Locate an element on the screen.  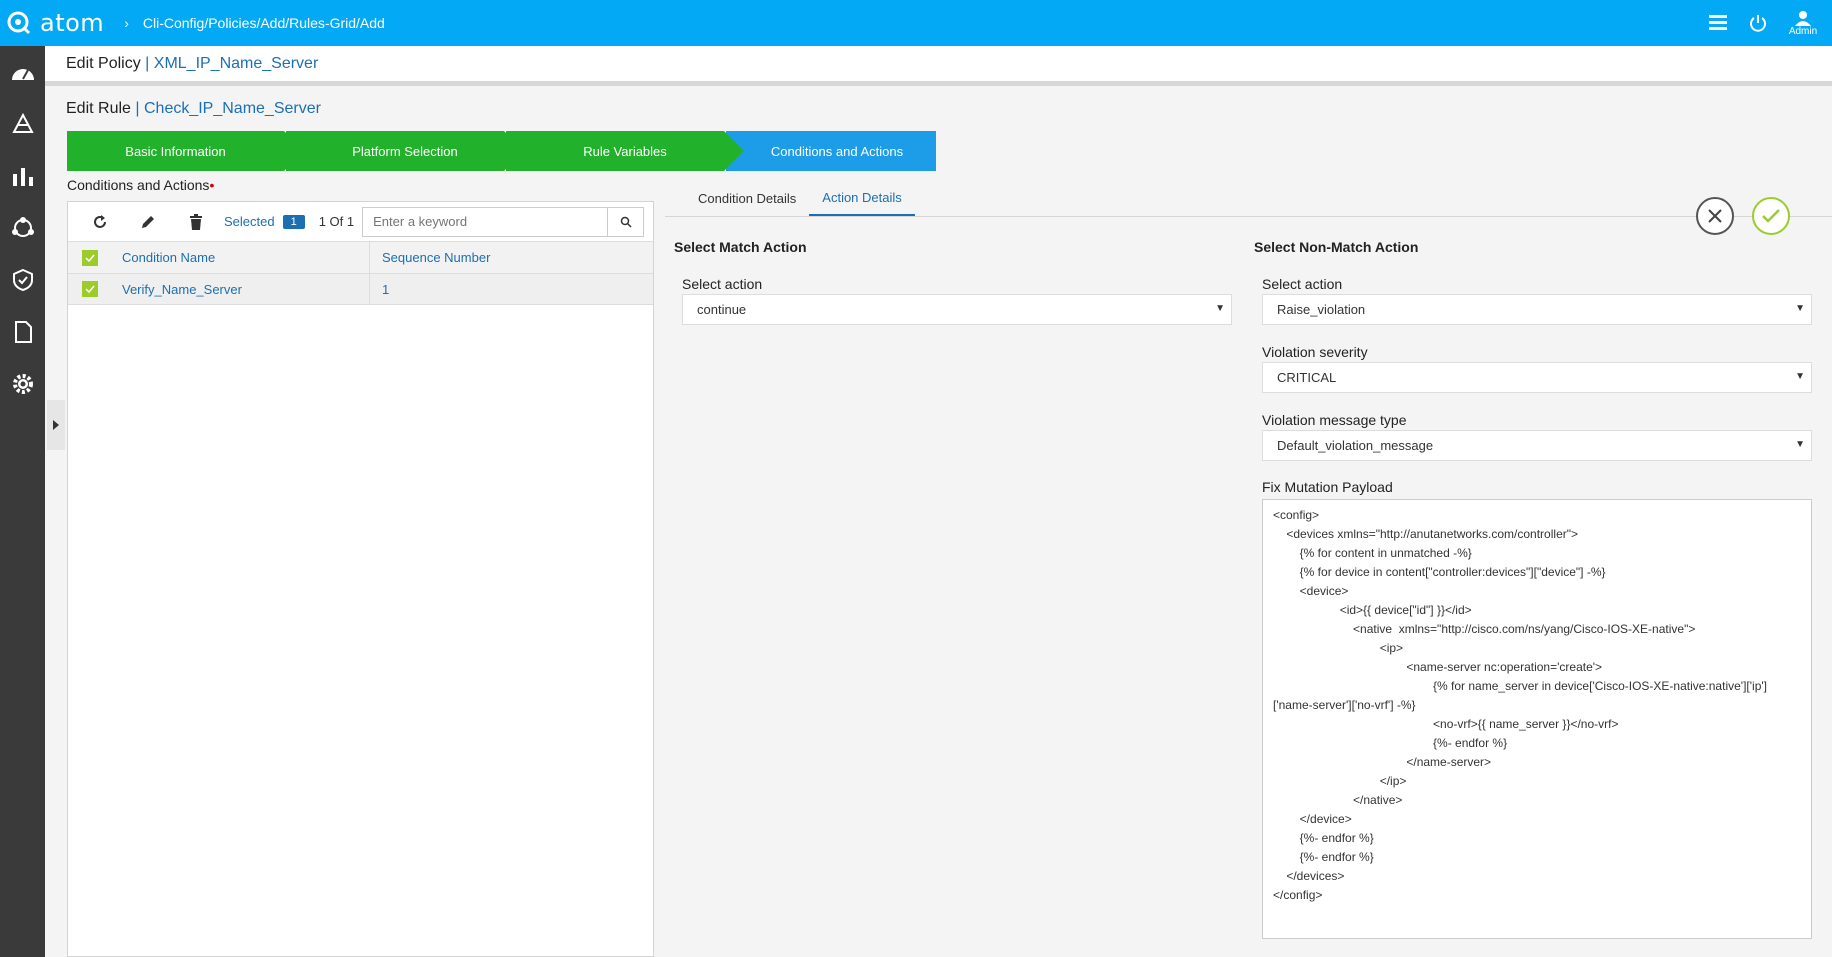
column-sequence-number: Sequence Number is located at coordinates (430, 257).